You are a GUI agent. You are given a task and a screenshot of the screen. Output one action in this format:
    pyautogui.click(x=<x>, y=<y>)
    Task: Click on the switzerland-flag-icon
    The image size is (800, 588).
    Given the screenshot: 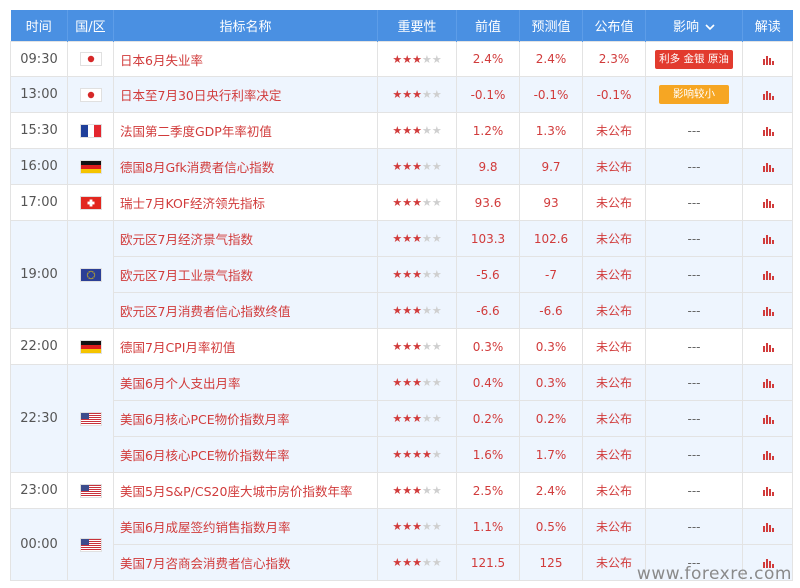 What is the action you would take?
    pyautogui.click(x=90, y=202)
    